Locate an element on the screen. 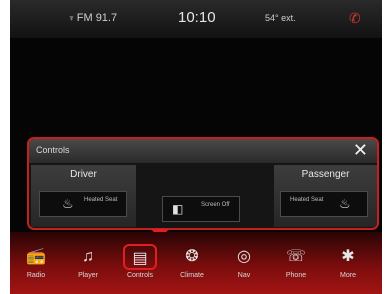 This screenshot has width=389, height=294. dock-item-more: ✱ More is located at coordinates (348, 267).